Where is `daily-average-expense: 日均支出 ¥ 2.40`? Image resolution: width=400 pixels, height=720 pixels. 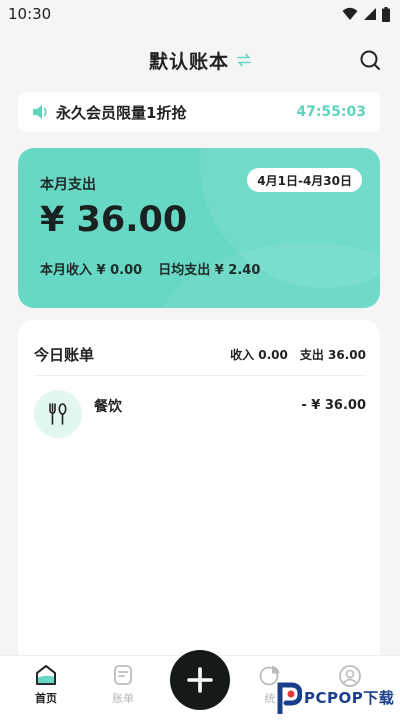 daily-average-expense: 日均支出 ¥ 2.40 is located at coordinates (209, 270).